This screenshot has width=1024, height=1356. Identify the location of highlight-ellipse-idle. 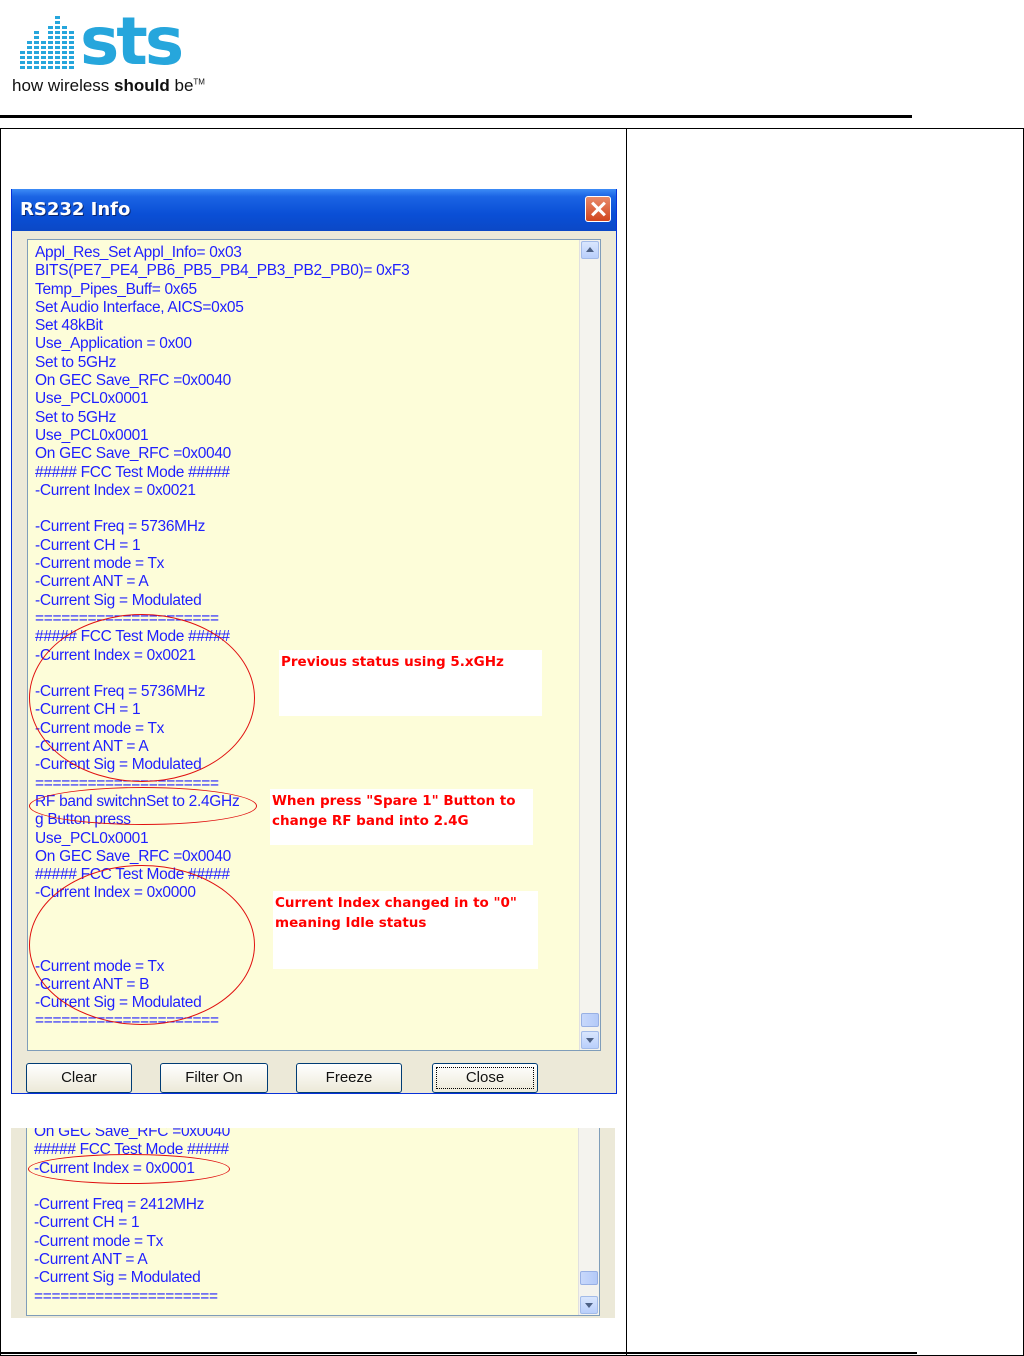
(142, 945).